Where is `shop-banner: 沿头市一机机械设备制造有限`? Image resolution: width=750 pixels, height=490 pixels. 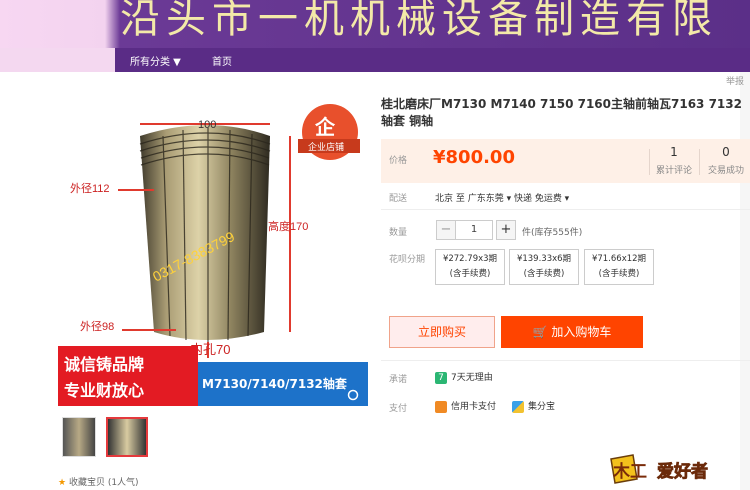 shop-banner: 沿头市一机机械设备制造有限 is located at coordinates (375, 24).